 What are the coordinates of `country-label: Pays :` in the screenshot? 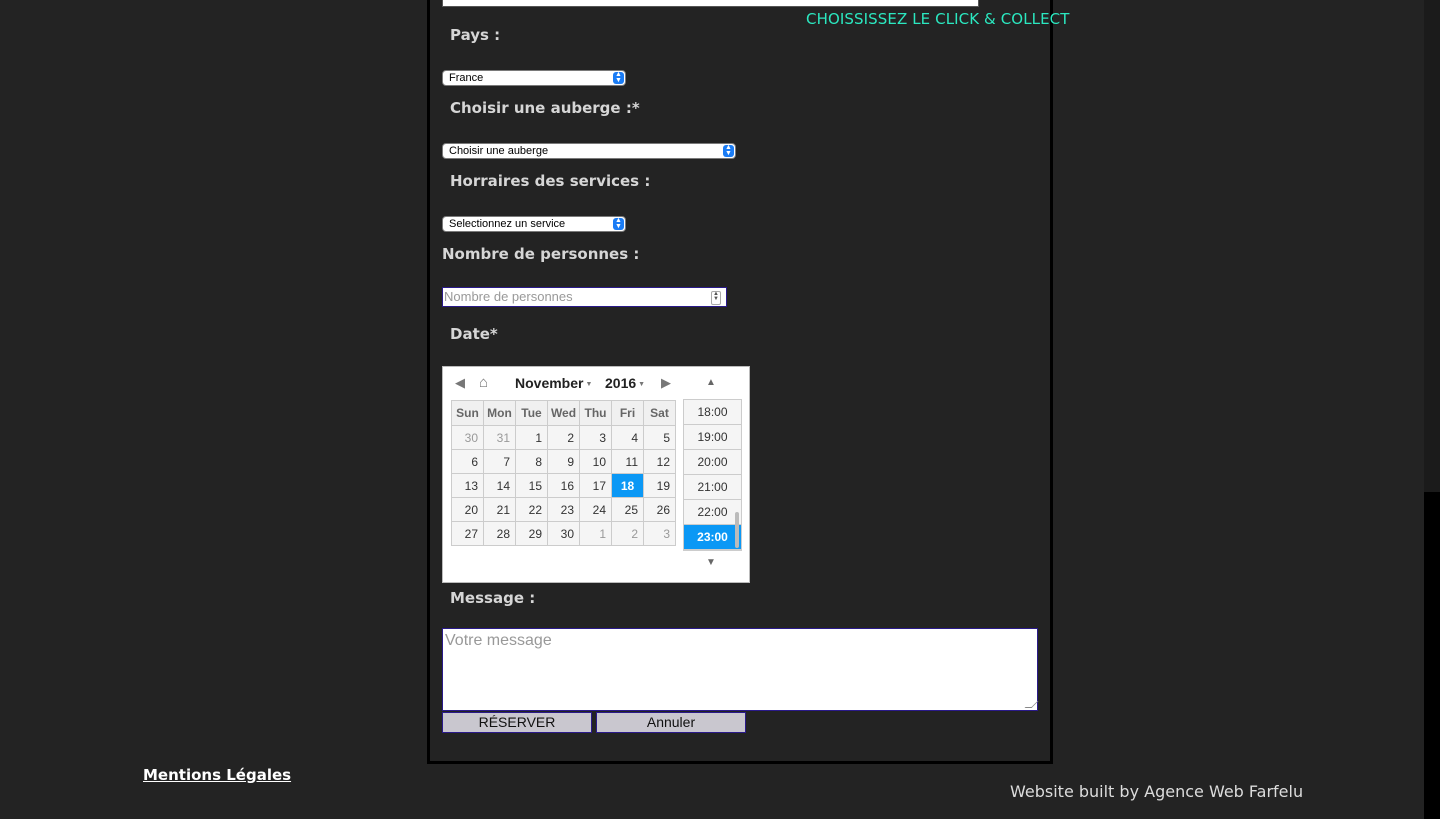 It's located at (475, 35).